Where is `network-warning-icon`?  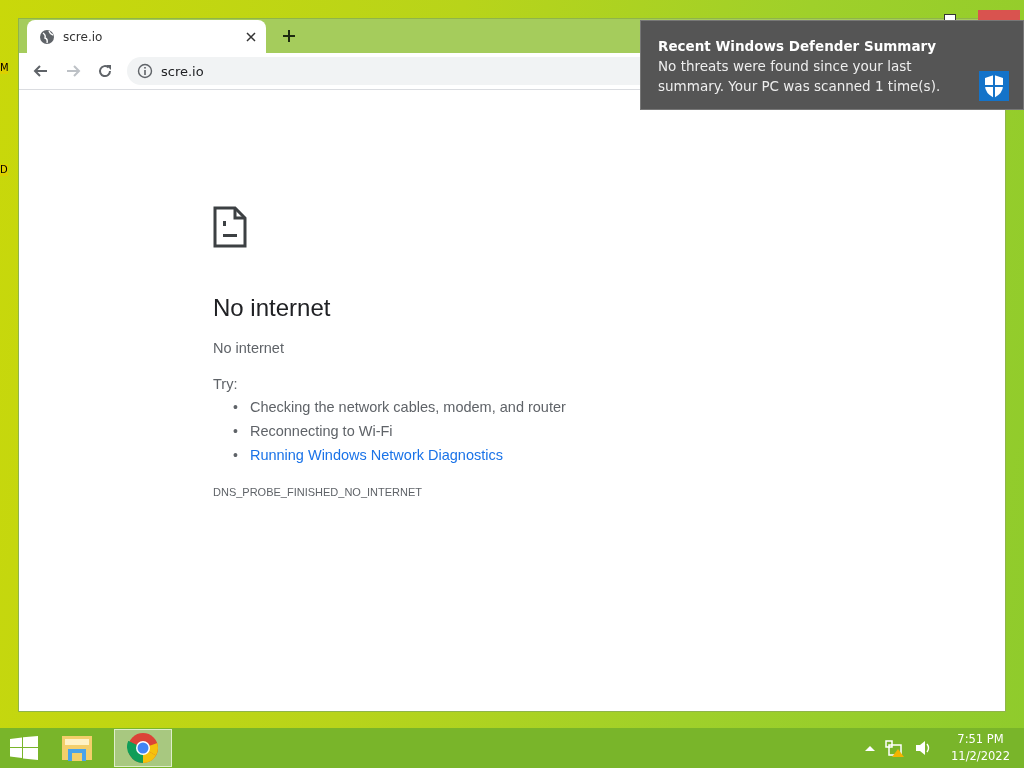
network-warning-icon is located at coordinates (895, 748).